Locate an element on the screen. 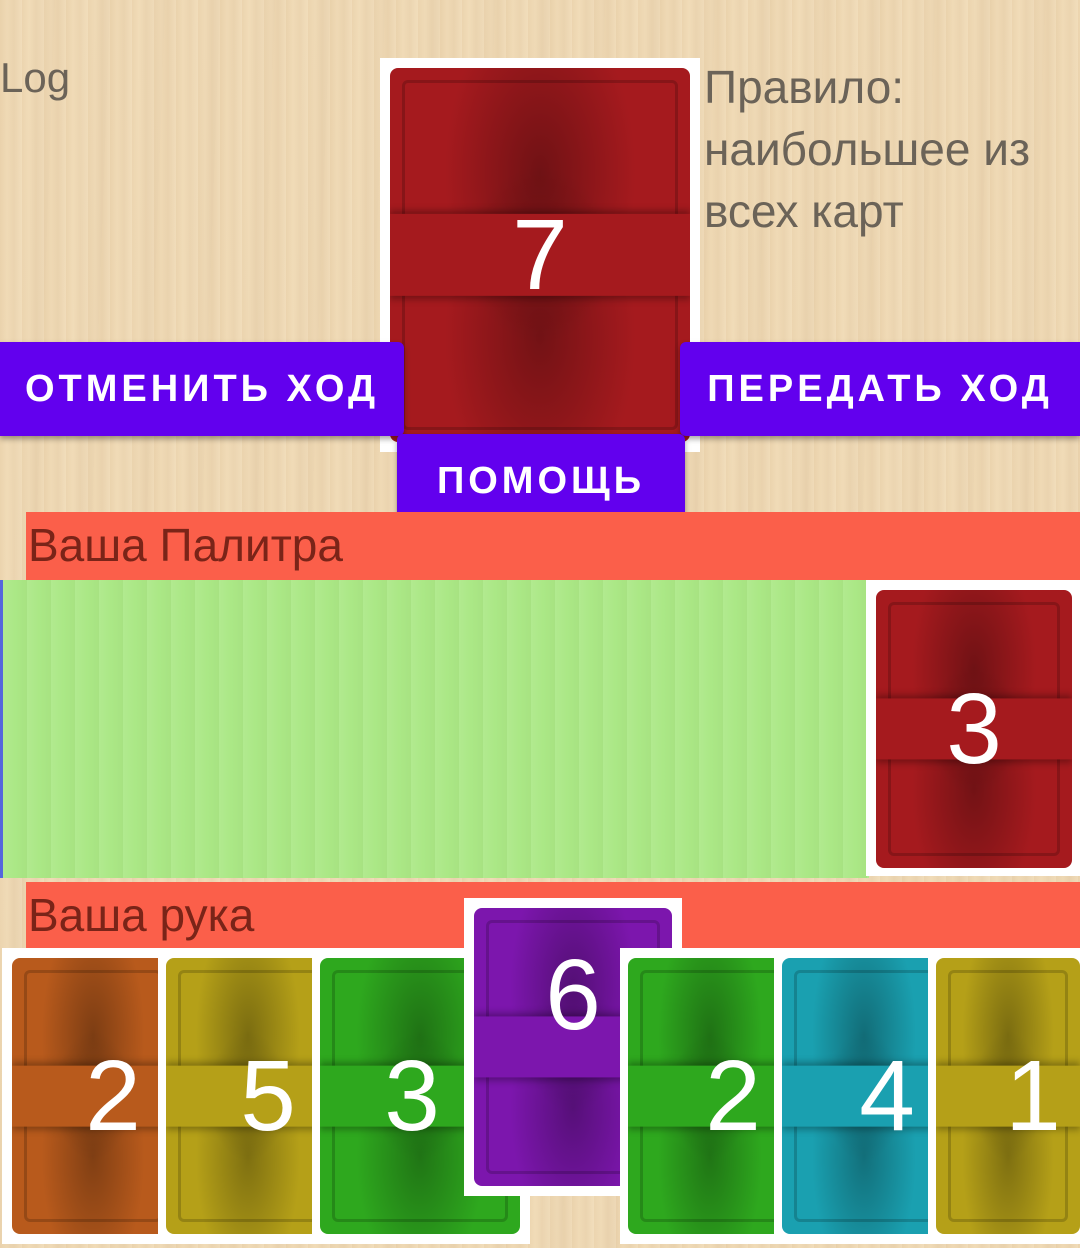  rule-line: Правило: is located at coordinates (804, 87).